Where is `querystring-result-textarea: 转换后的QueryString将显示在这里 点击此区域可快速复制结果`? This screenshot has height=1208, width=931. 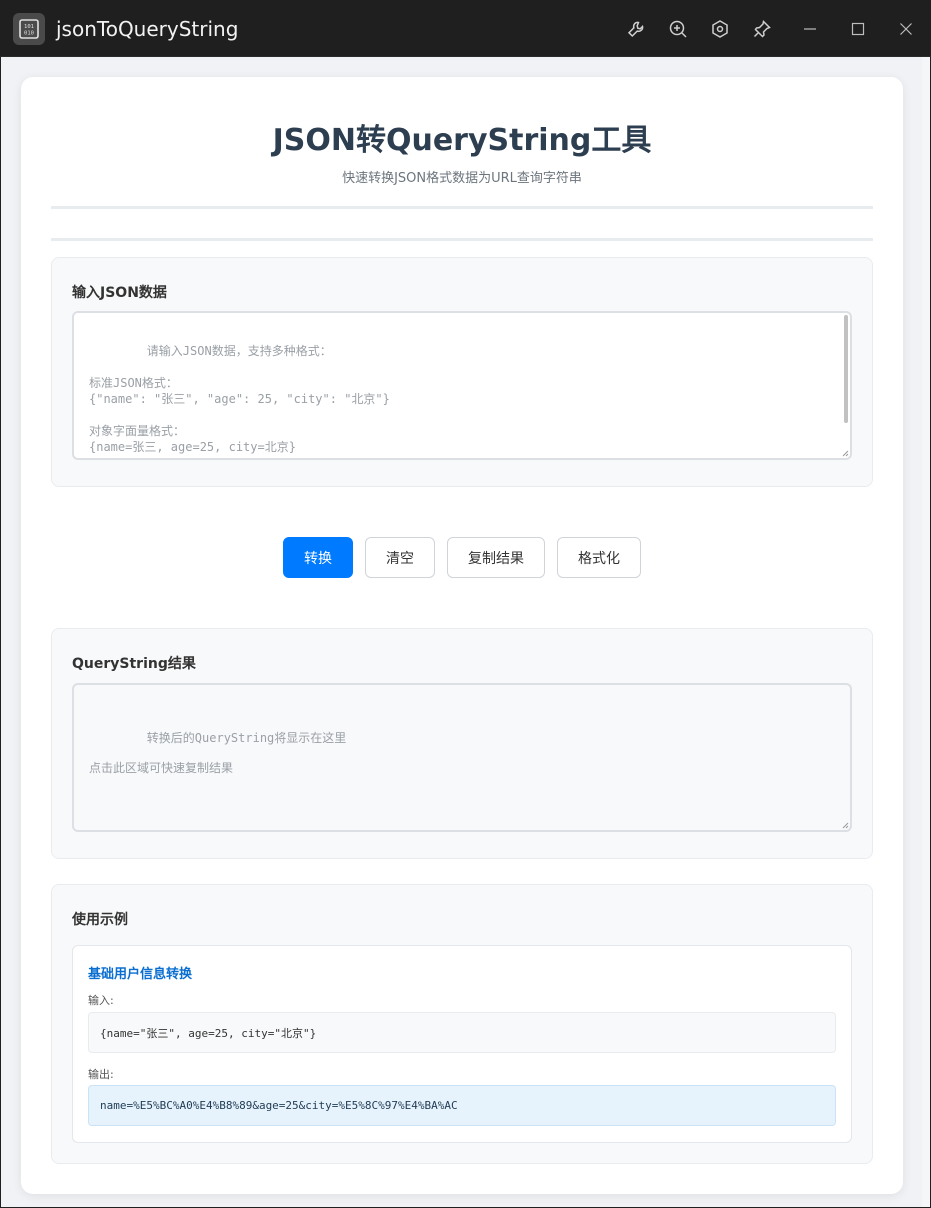 querystring-result-textarea: 转换后的QueryString将显示在这里 点击此区域可快速复制结果 is located at coordinates (462, 757).